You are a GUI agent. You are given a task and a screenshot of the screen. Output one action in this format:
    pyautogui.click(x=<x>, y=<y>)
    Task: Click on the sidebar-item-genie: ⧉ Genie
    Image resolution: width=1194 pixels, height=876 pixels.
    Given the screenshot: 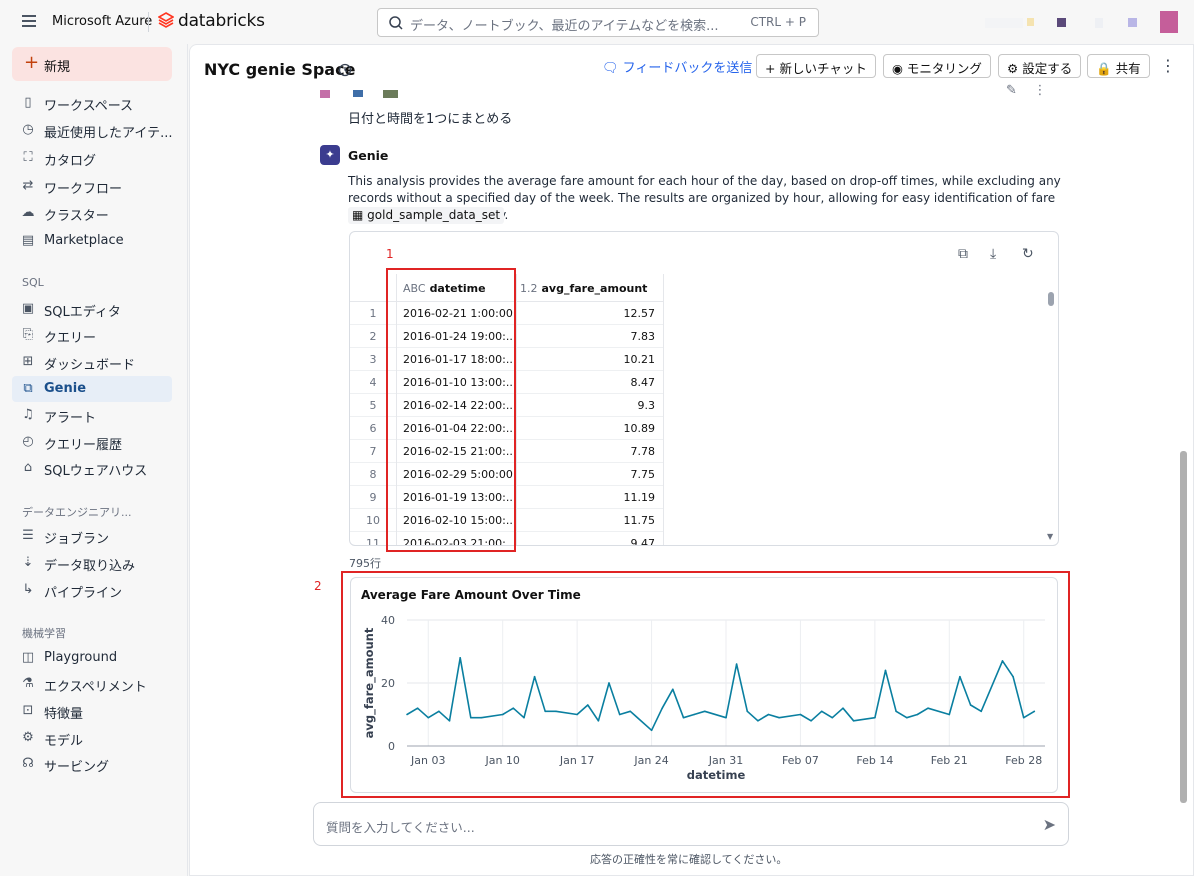 What is the action you would take?
    pyautogui.click(x=92, y=389)
    